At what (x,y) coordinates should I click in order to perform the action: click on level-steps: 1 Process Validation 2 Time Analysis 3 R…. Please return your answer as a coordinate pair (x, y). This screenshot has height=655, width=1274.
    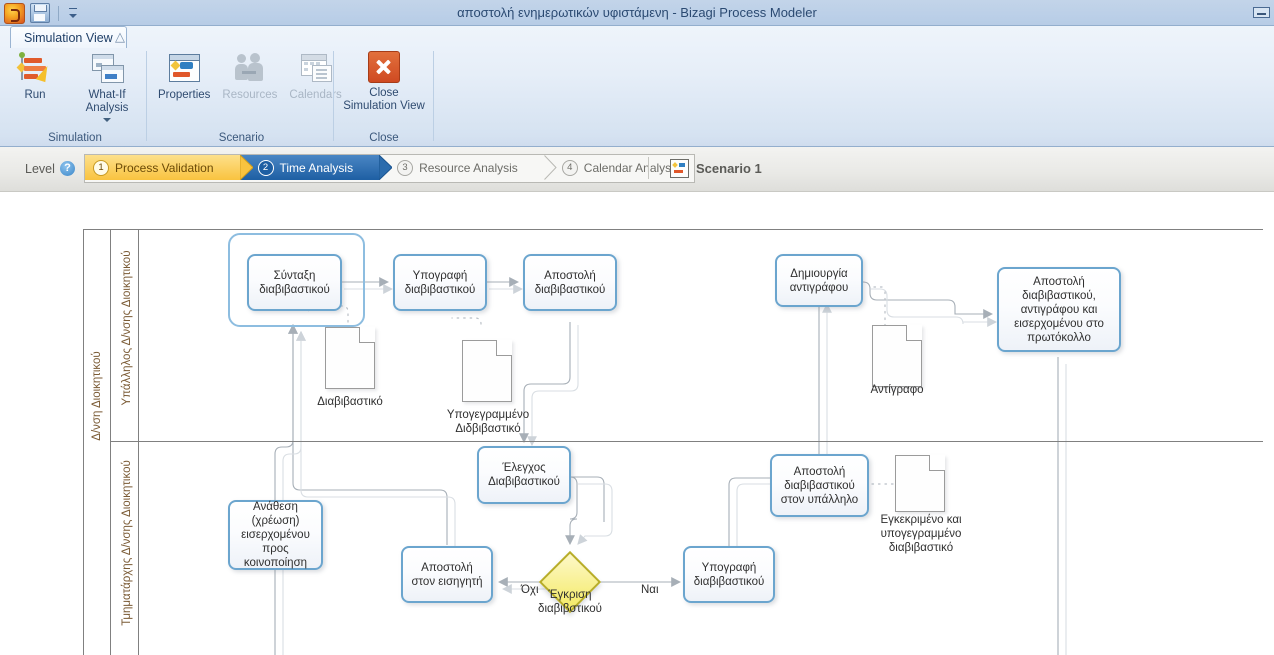
    Looking at the image, I should click on (389, 168).